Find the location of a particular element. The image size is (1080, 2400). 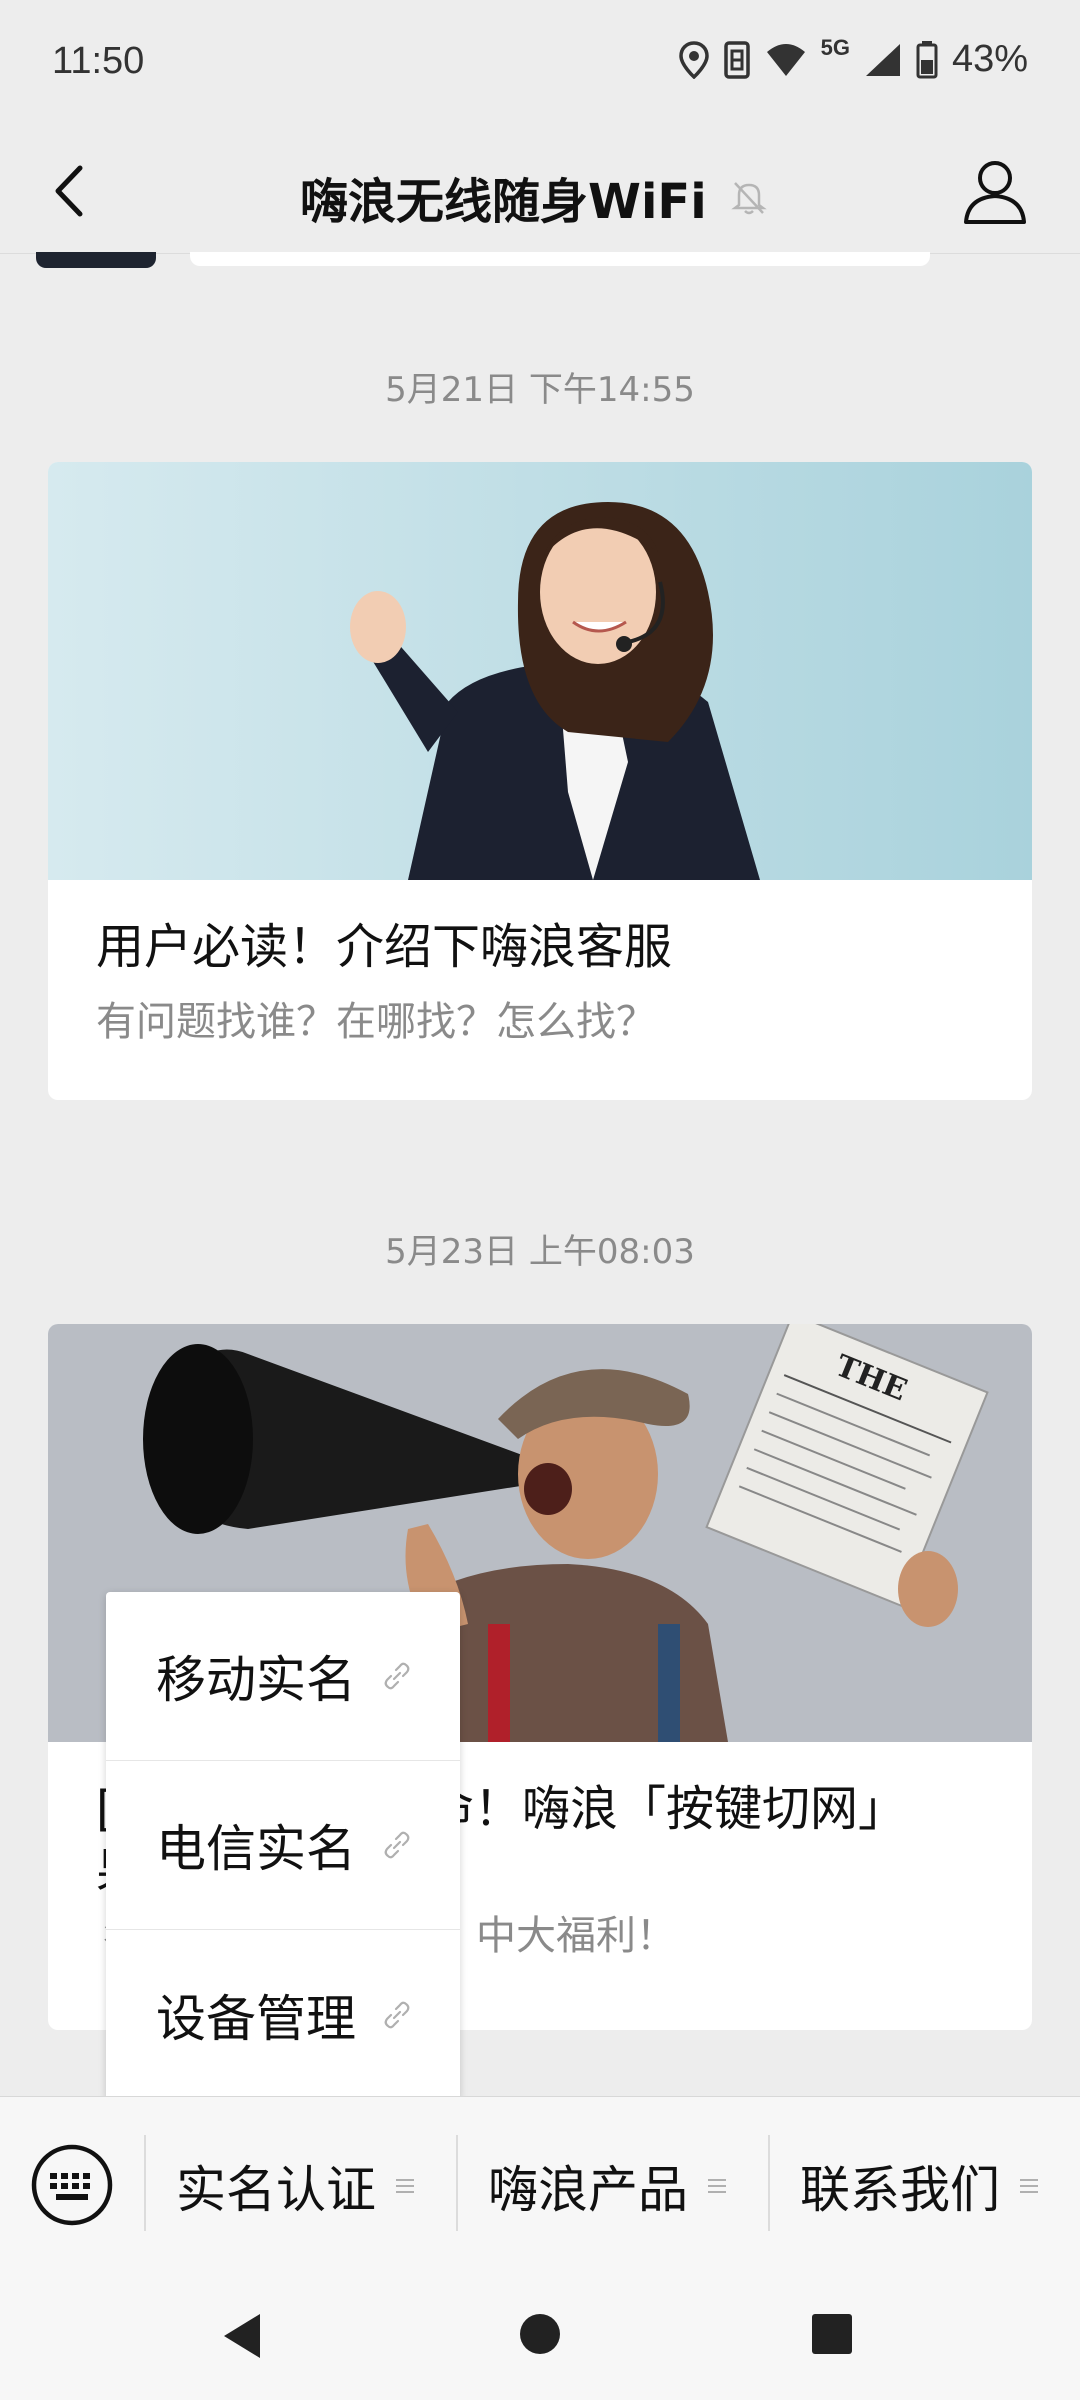

page-title: 嗨浪无线随身WiFi is located at coordinates (503, 202).